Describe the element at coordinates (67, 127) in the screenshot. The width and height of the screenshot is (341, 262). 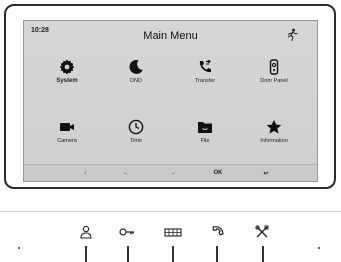
I see `video-camera-icon` at that location.